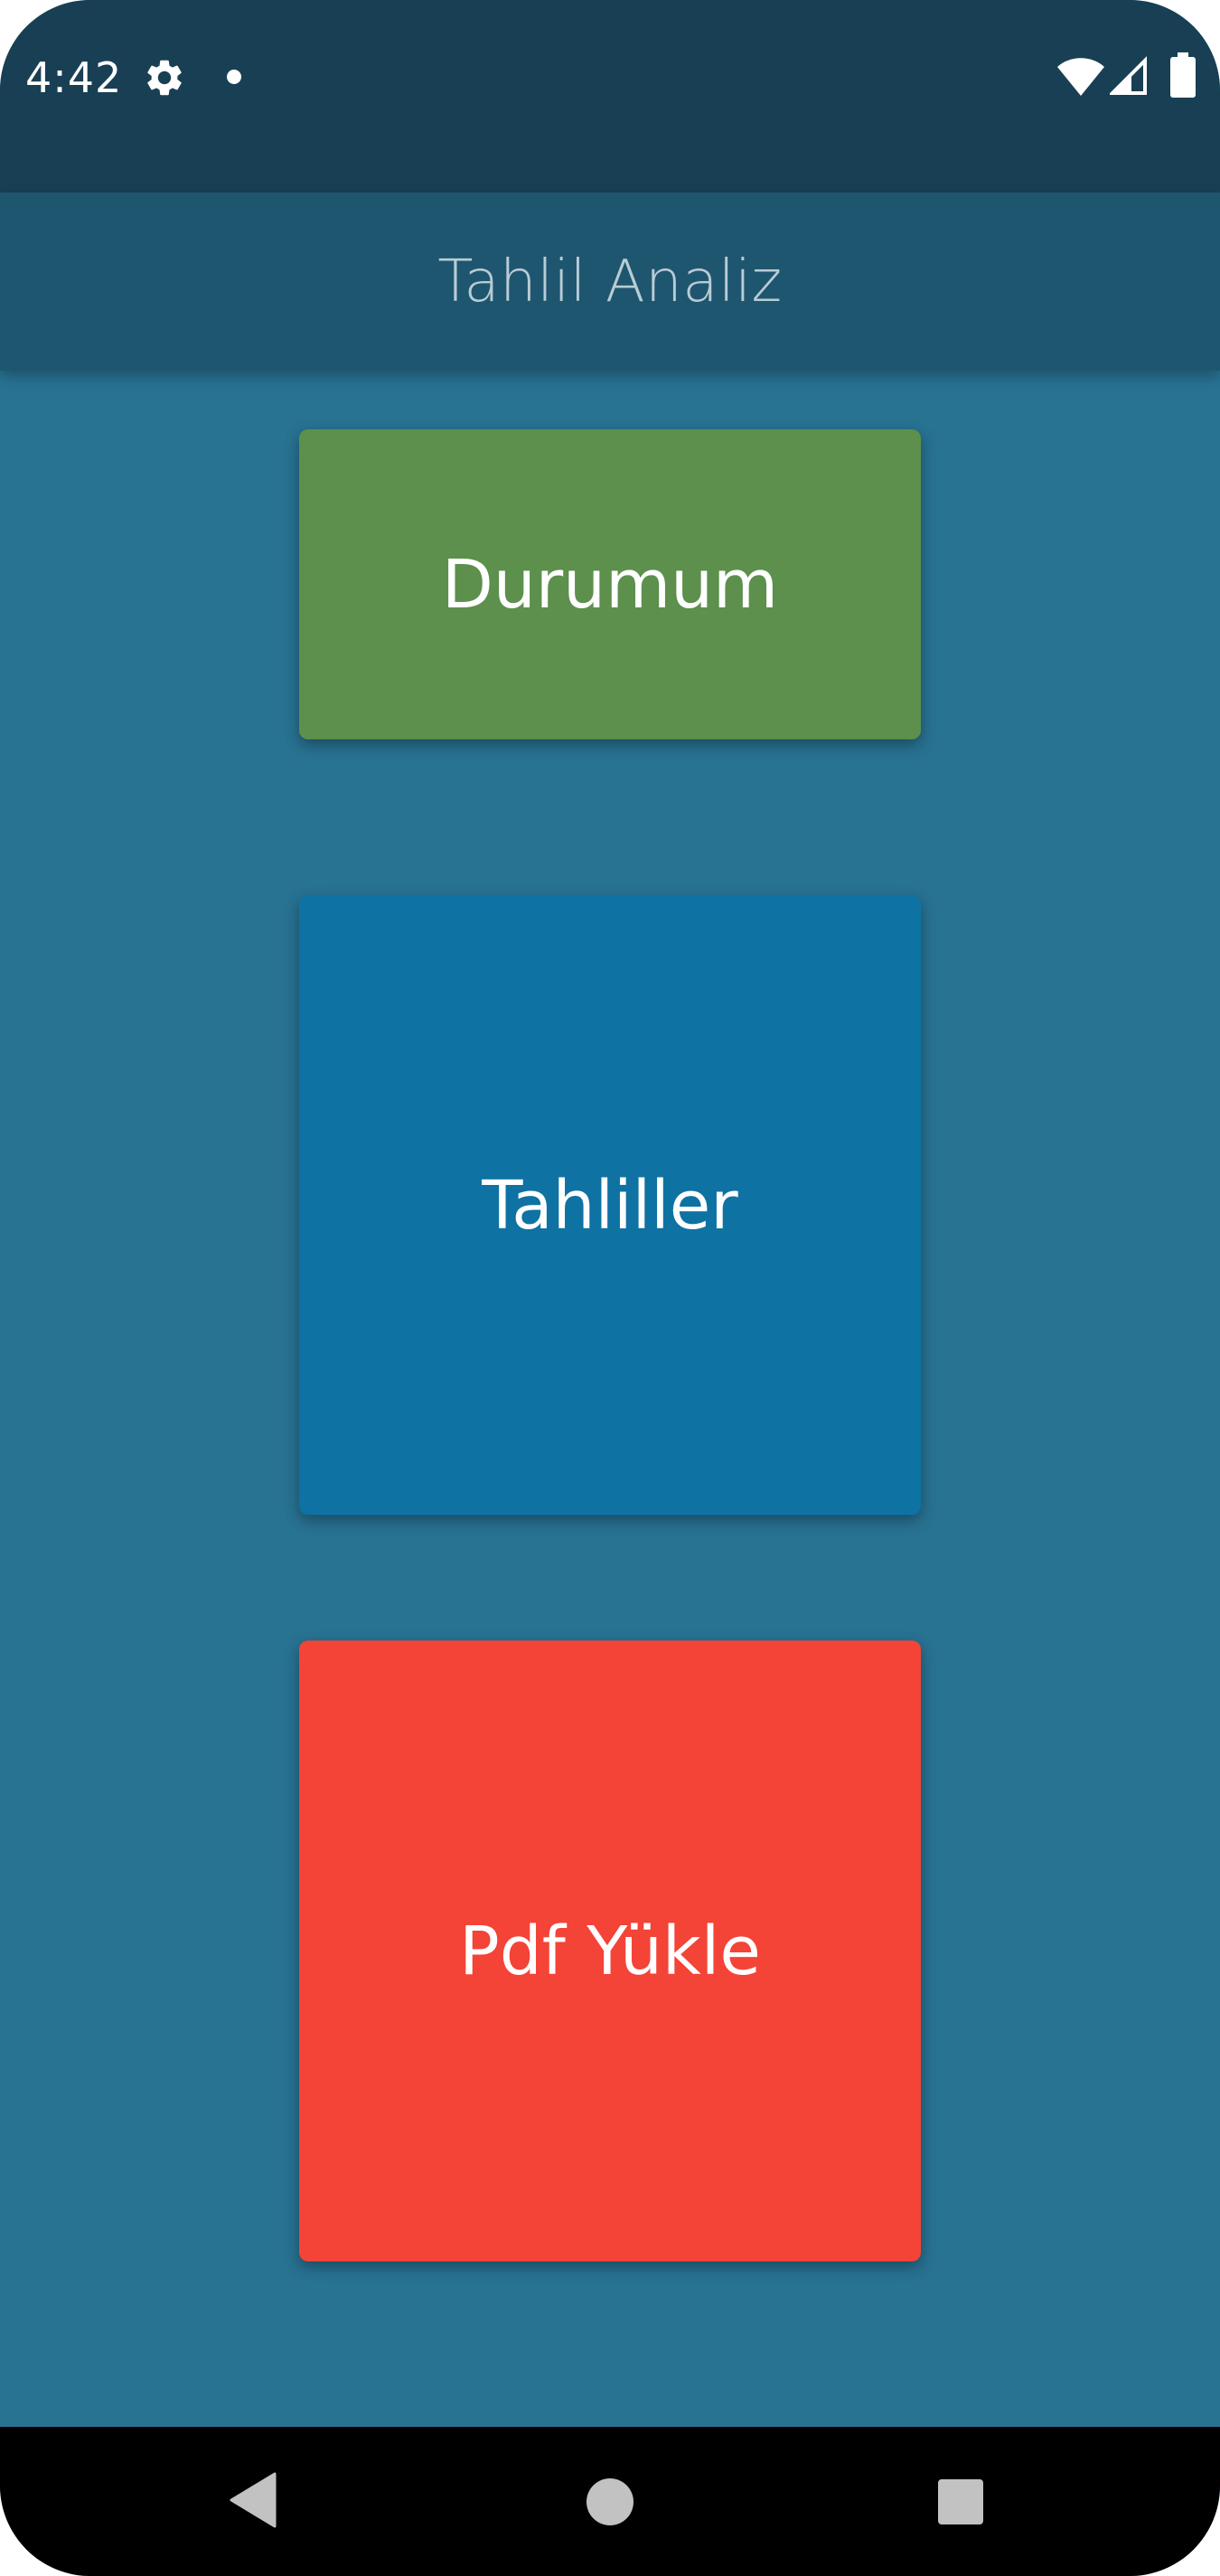 The height and width of the screenshot is (2576, 1220). I want to click on home-icon, so click(610, 2502).